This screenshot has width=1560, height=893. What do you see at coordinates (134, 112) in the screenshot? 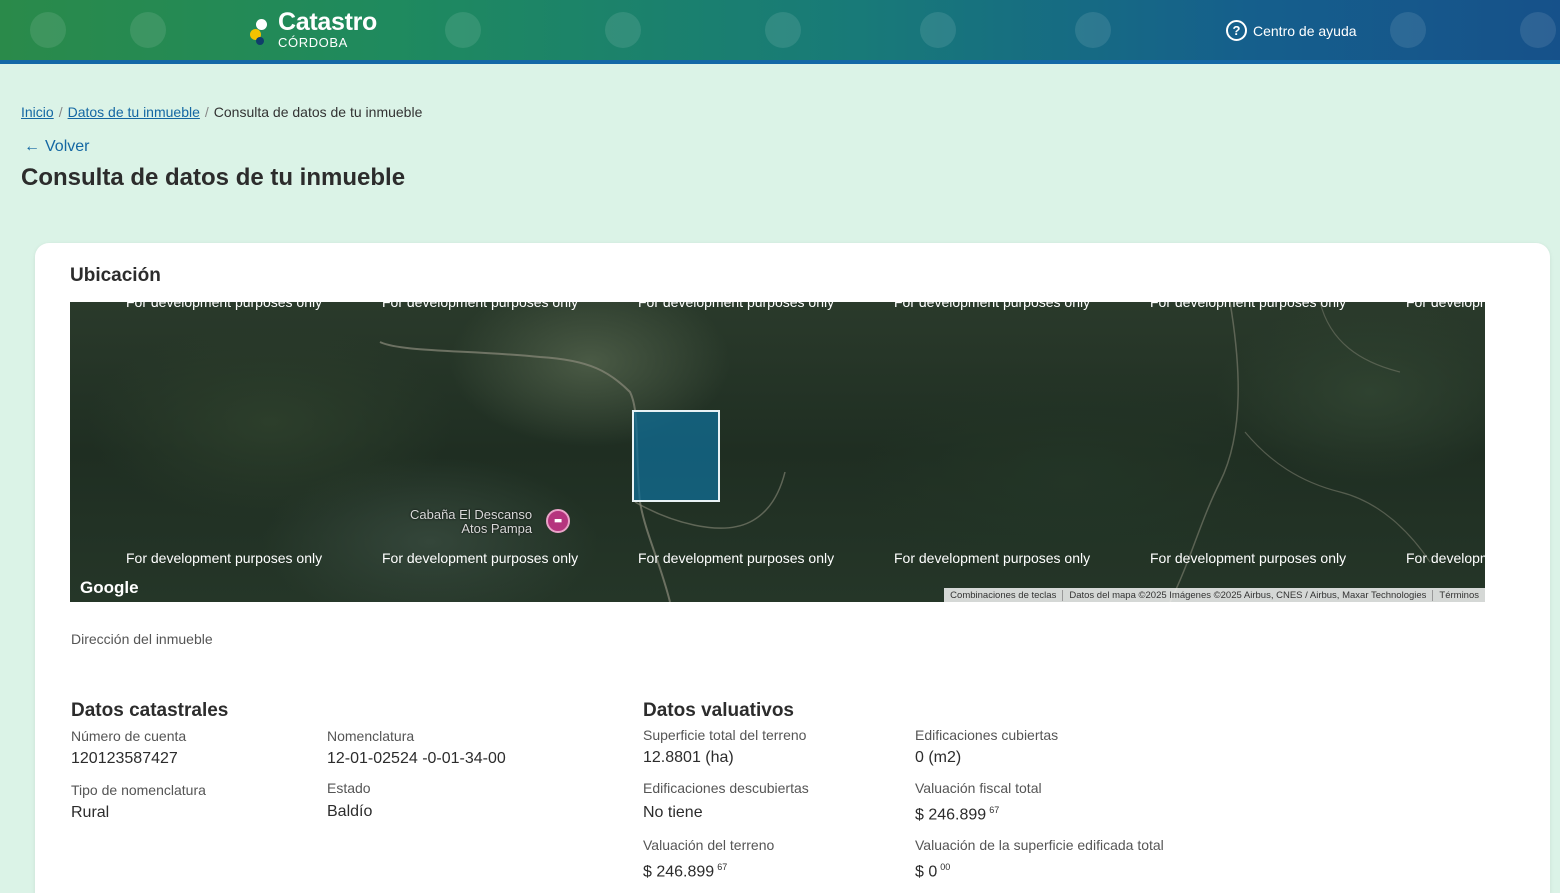
I see `breadcrumb-link-datos: Datos de tu inmueble` at bounding box center [134, 112].